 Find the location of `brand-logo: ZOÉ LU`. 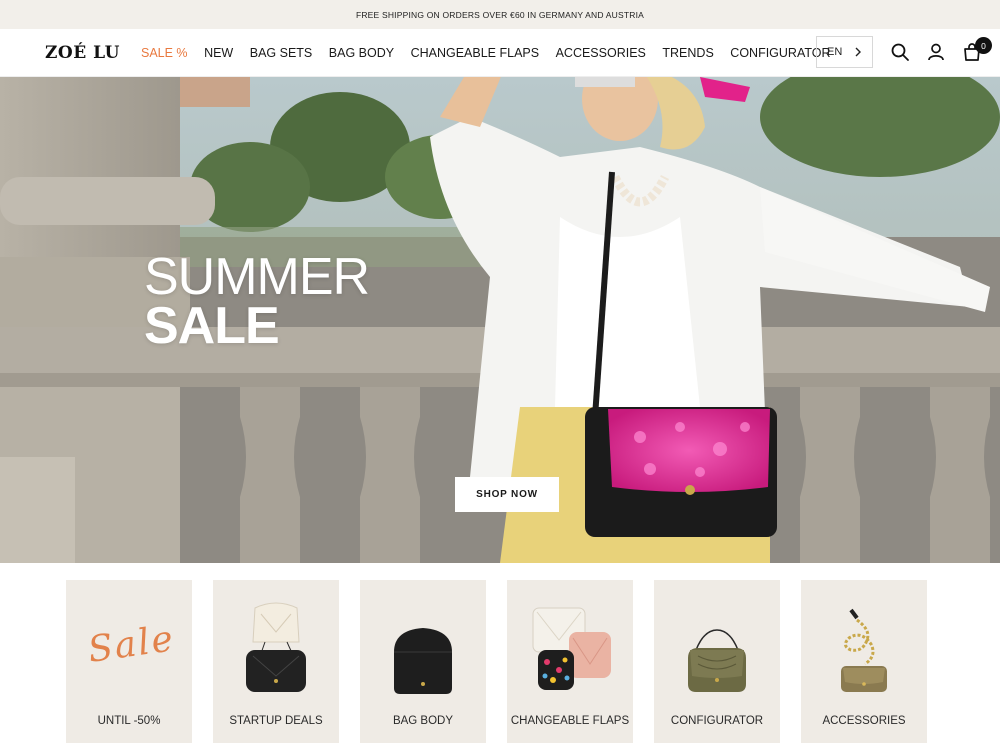

brand-logo: ZOÉ LU is located at coordinates (82, 53).